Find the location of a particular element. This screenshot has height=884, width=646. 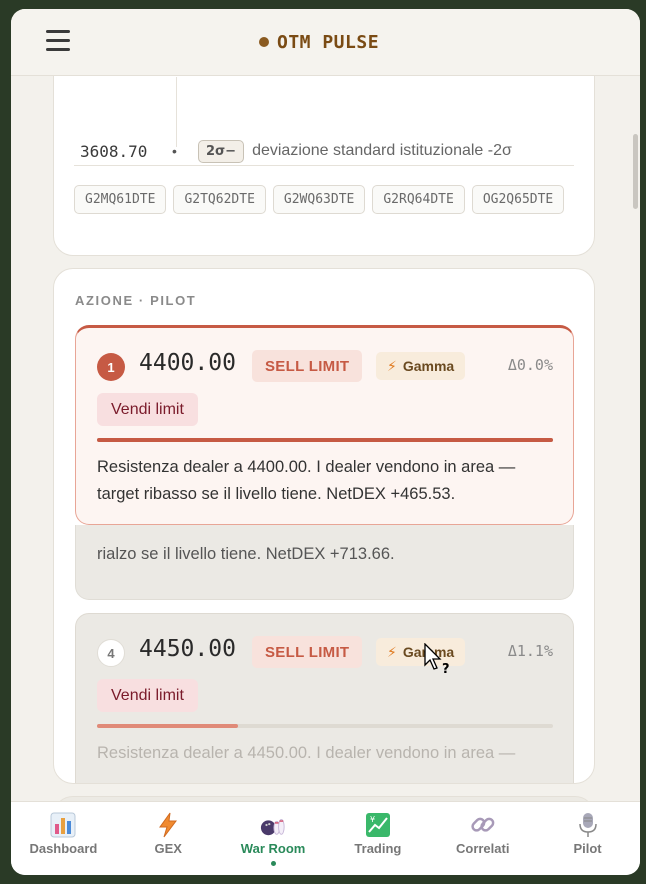

divider is located at coordinates (324, 165).